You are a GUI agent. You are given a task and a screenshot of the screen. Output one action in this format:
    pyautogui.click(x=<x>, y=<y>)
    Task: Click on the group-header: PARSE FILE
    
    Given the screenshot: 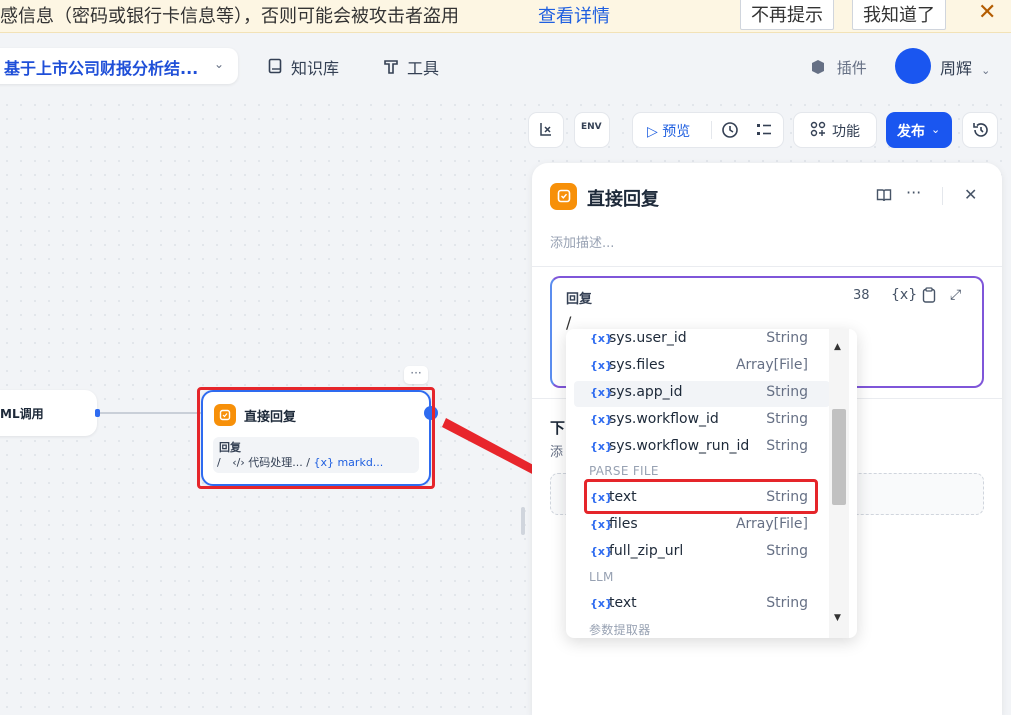 What is the action you would take?
    pyautogui.click(x=624, y=471)
    